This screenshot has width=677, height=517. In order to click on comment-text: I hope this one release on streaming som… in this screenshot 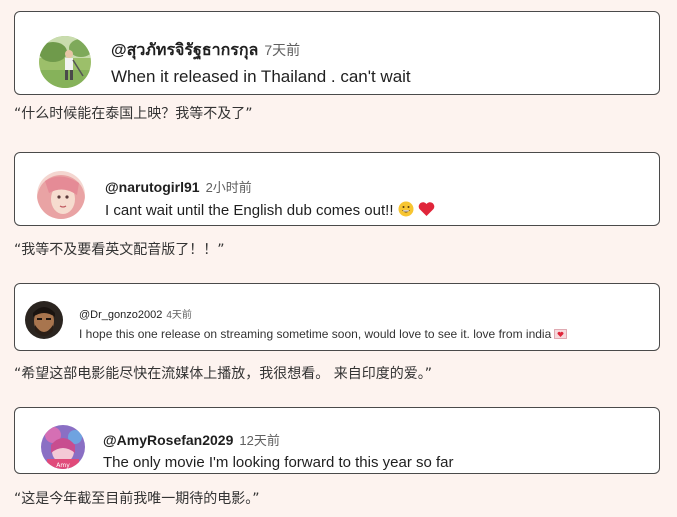, I will do `click(315, 334)`.